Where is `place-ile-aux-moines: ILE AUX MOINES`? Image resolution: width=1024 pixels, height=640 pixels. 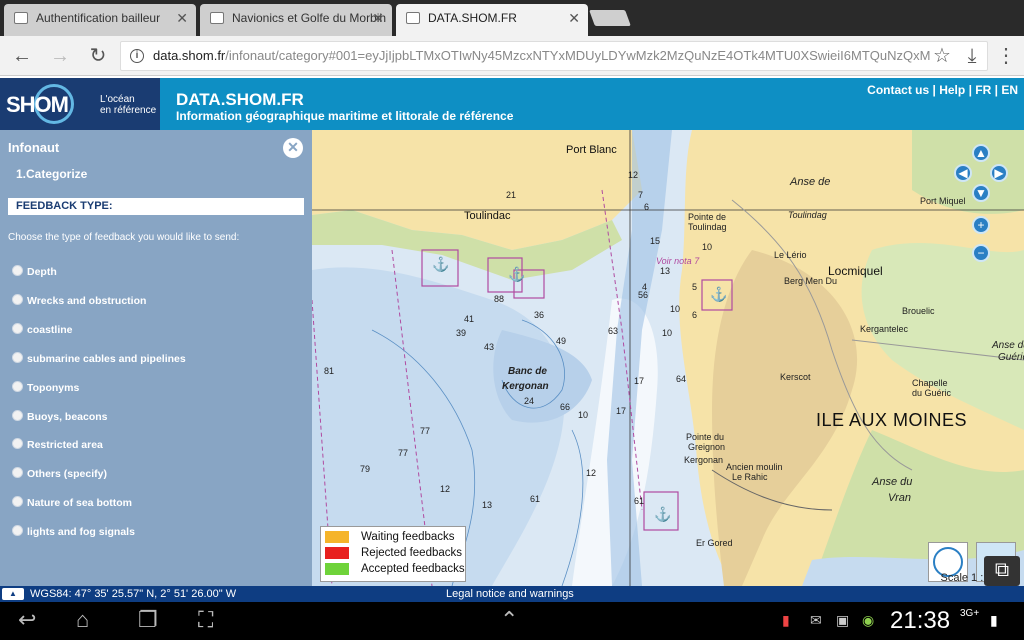 place-ile-aux-moines: ILE AUX MOINES is located at coordinates (892, 420).